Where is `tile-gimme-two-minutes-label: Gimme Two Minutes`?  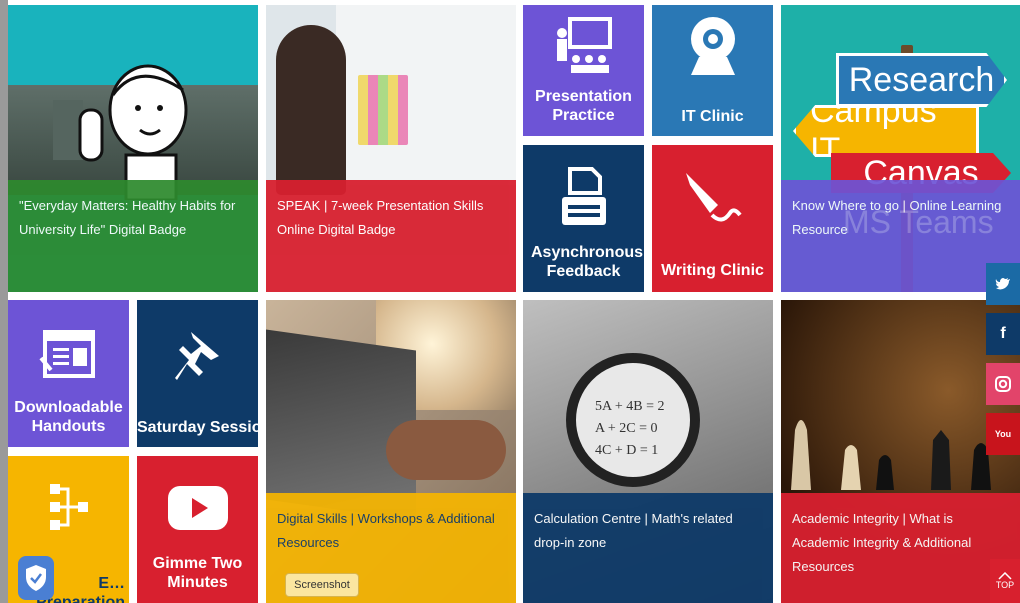
tile-gimme-two-minutes-label: Gimme Two Minutes is located at coordinates (197, 573).